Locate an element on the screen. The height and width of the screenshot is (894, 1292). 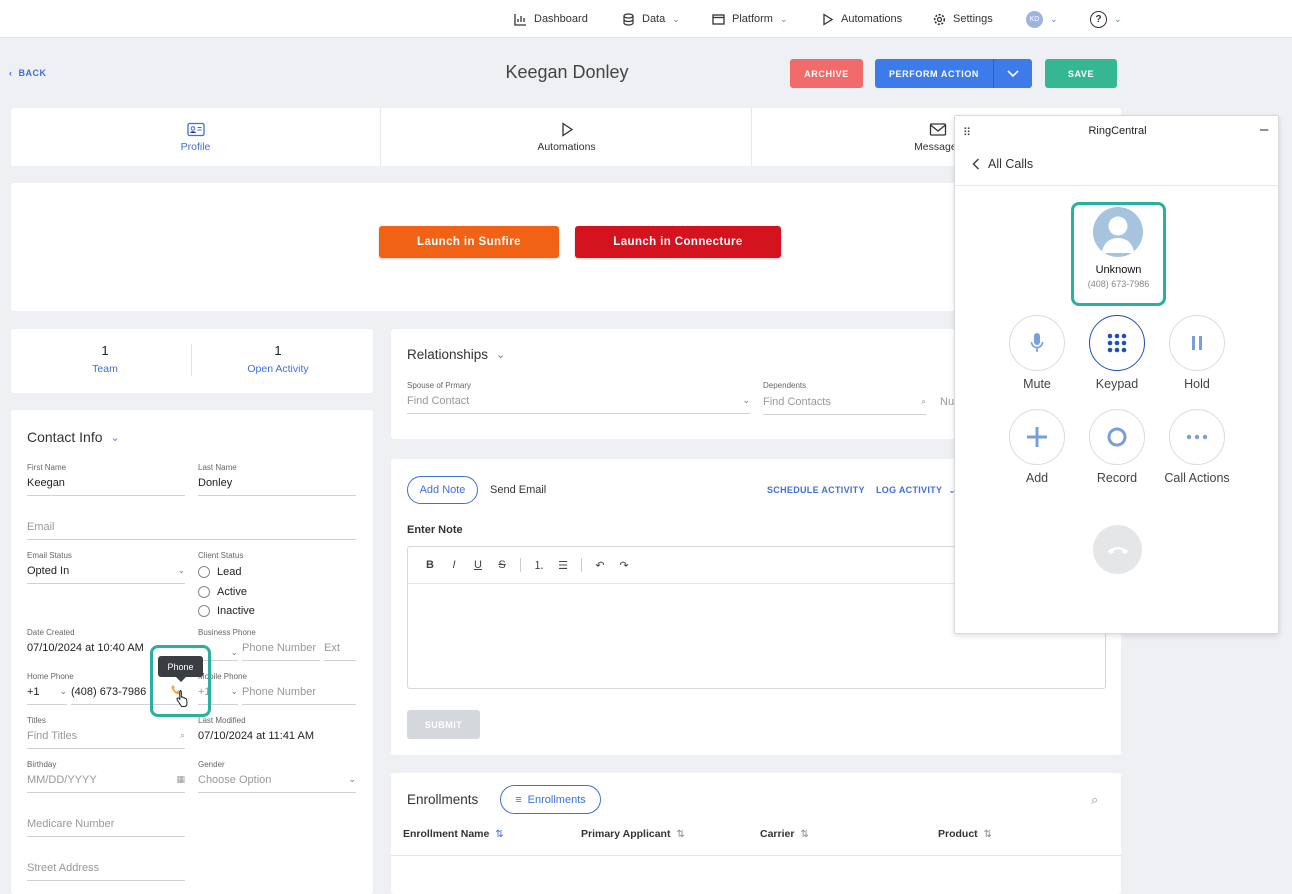
dependents-field: Find Contacts ⌕ is located at coordinates (844, 405).